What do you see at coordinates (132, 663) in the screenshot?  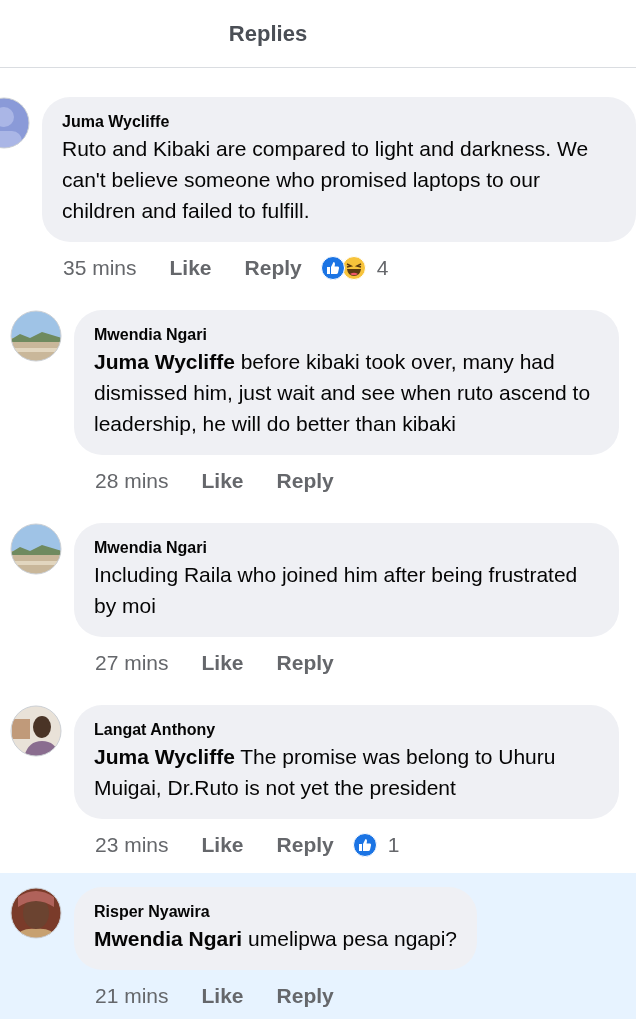 I see `timestamp: 27 mins` at bounding box center [132, 663].